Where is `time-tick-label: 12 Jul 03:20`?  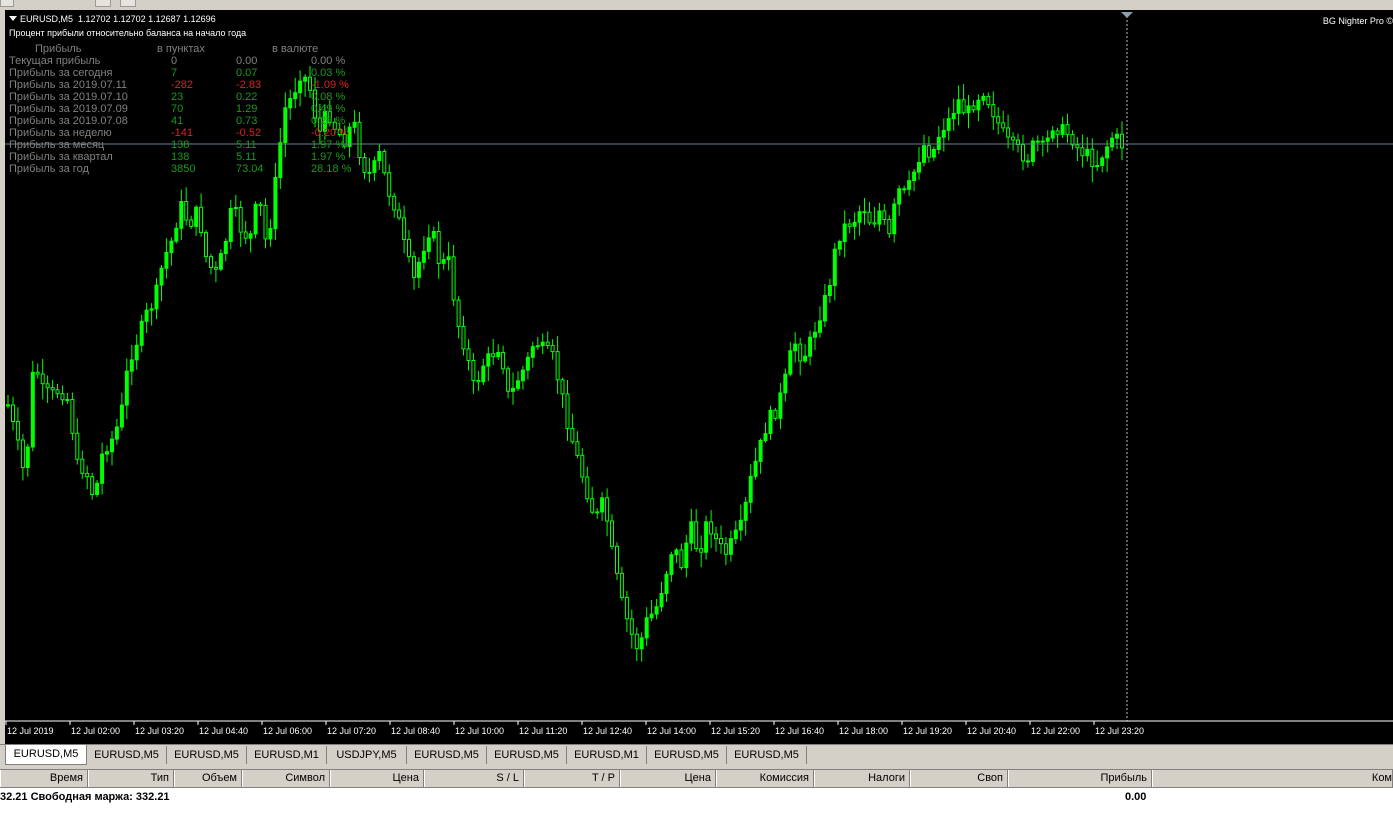 time-tick-label: 12 Jul 03:20 is located at coordinates (160, 731).